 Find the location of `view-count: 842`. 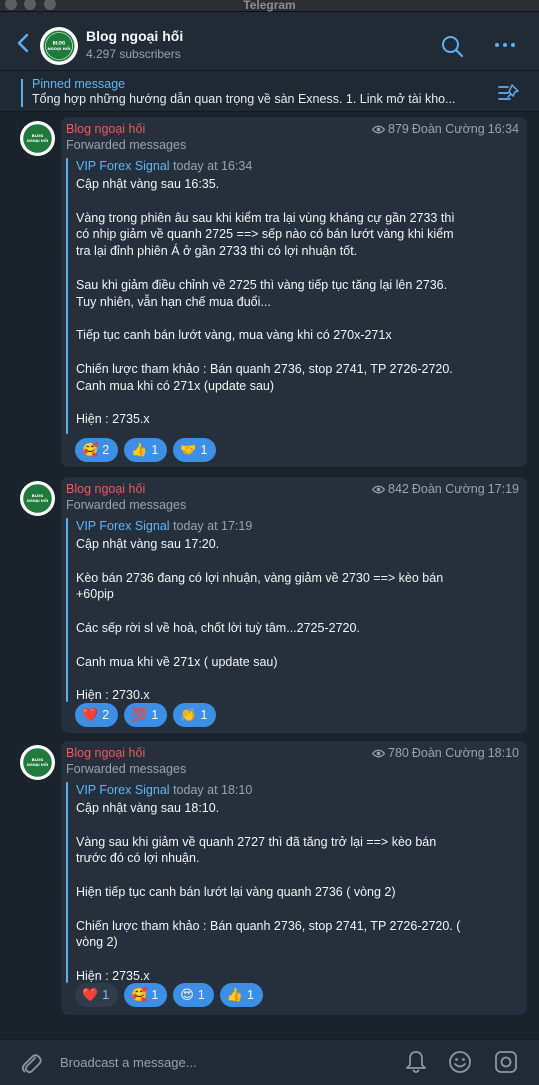

view-count: 842 is located at coordinates (398, 489).